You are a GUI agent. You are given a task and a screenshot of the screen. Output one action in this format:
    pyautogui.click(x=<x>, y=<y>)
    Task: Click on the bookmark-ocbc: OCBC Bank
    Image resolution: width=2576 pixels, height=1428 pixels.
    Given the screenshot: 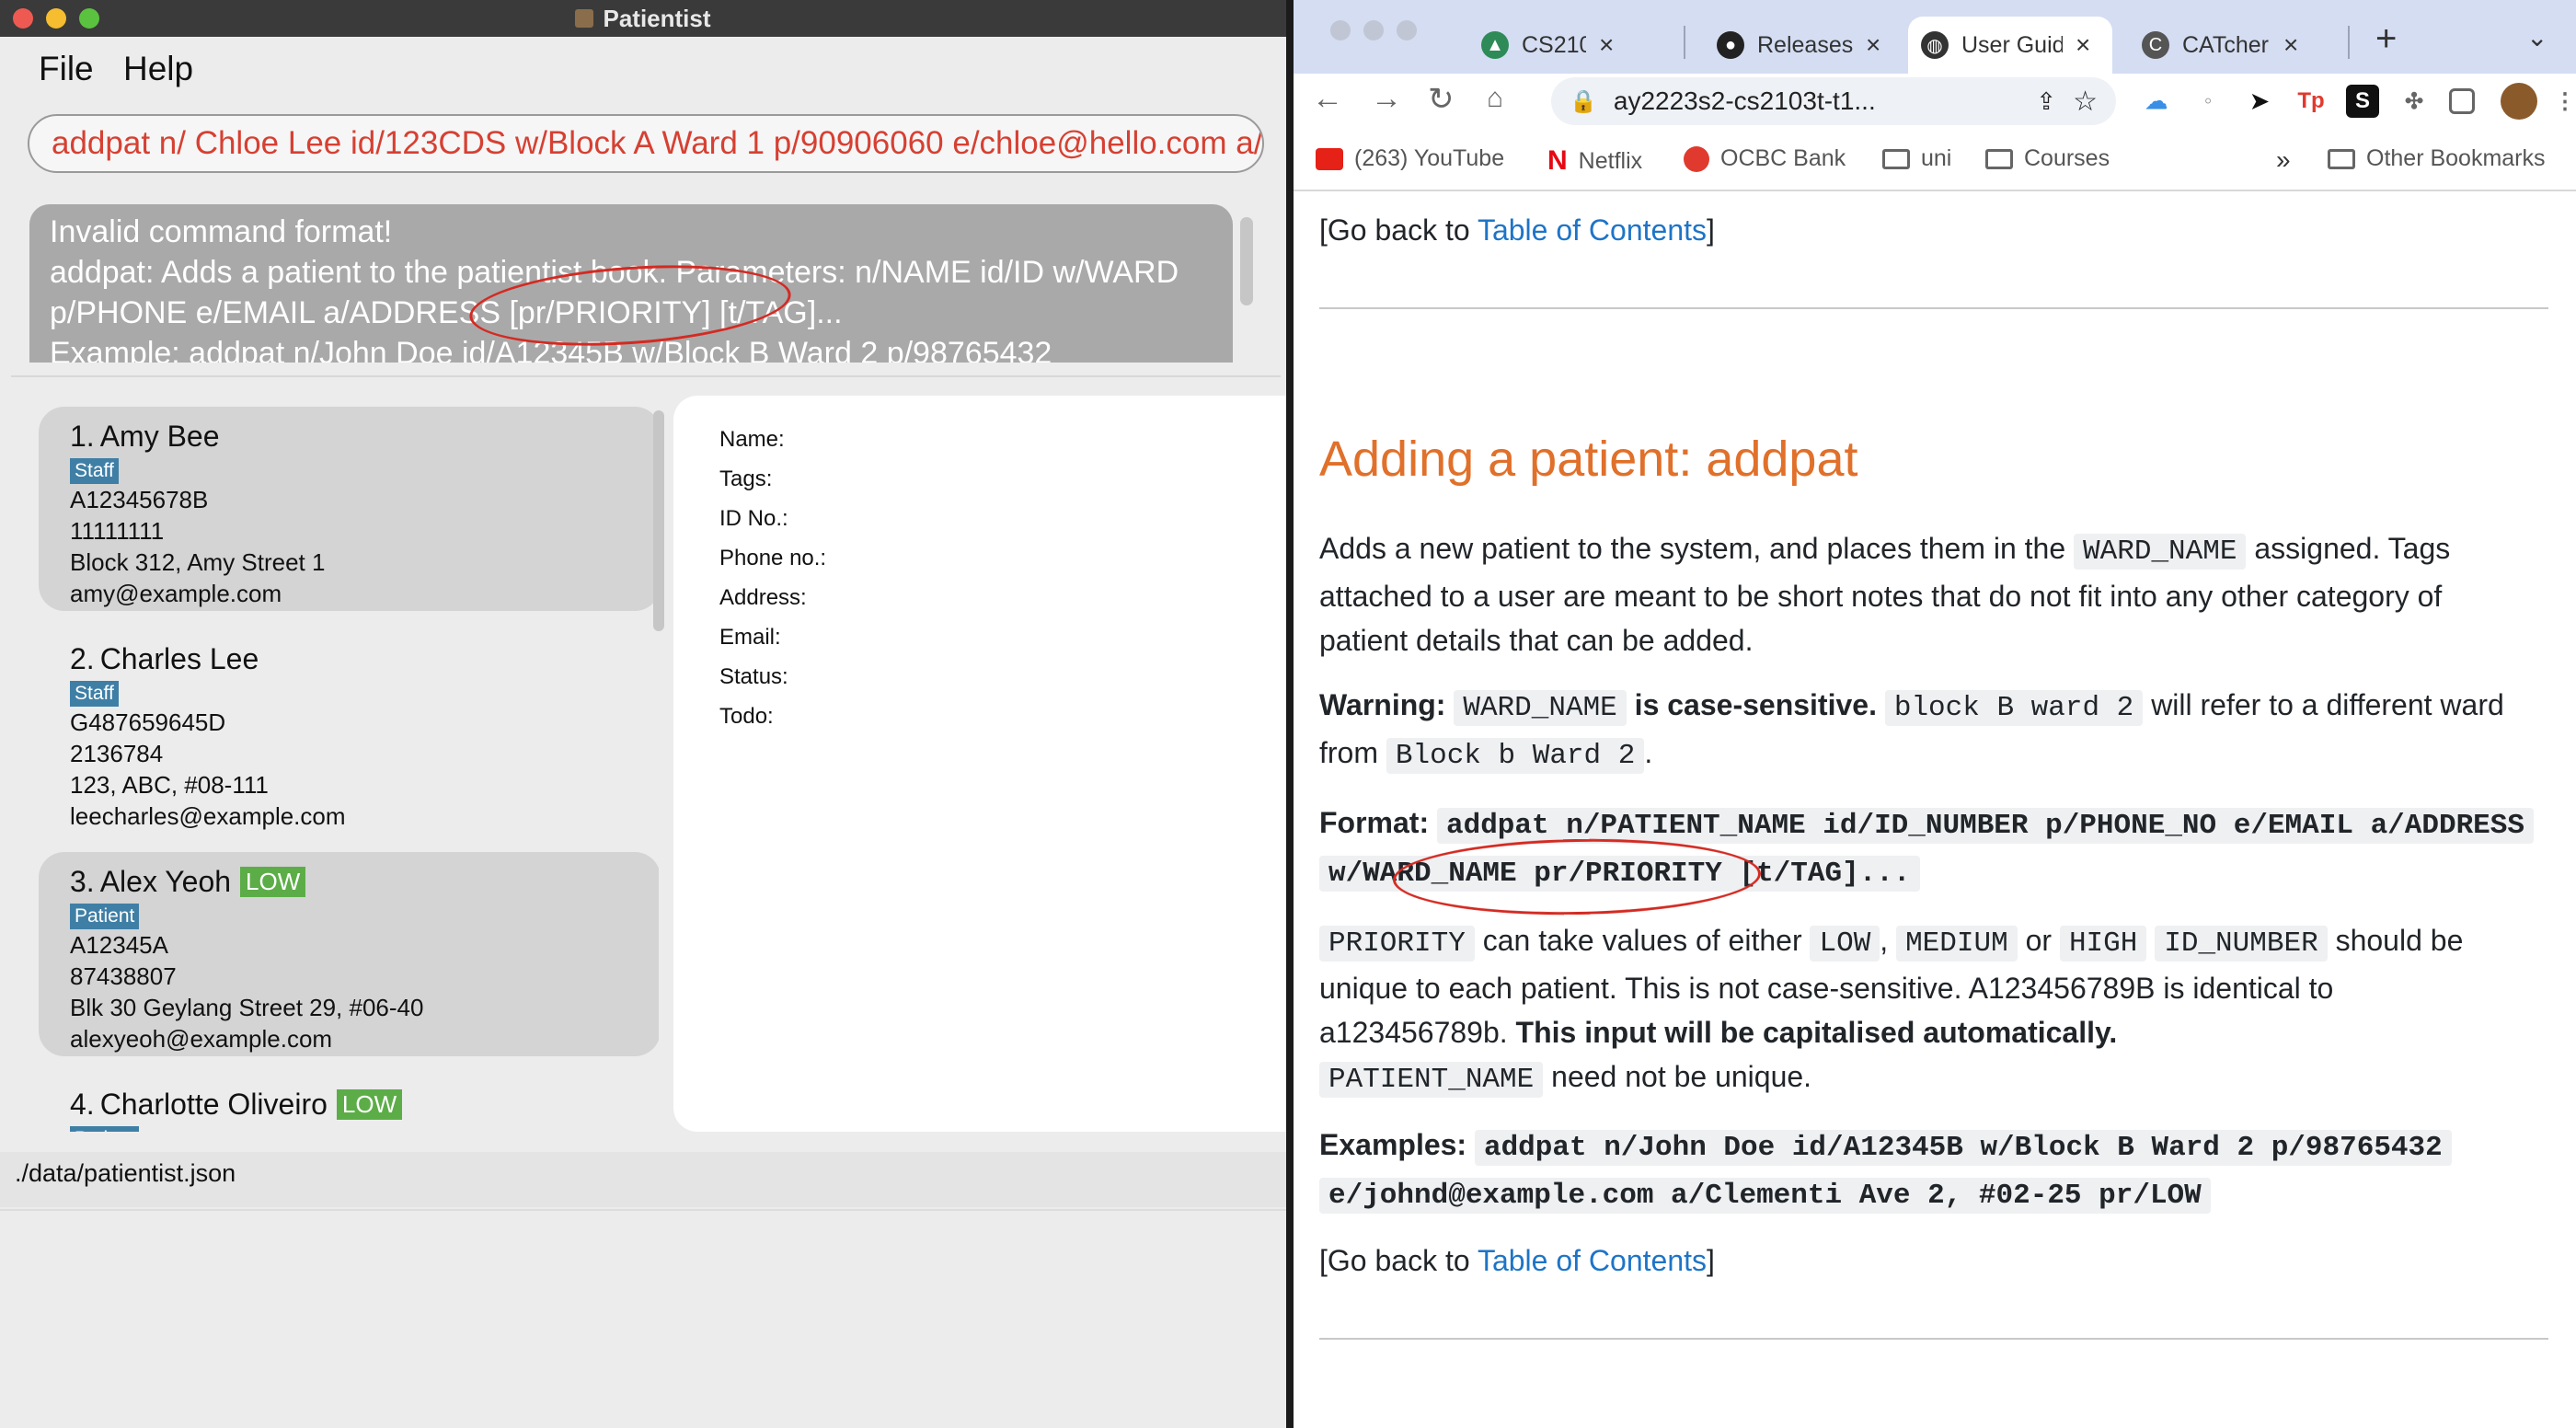 What is the action you would take?
    pyautogui.click(x=1765, y=158)
    